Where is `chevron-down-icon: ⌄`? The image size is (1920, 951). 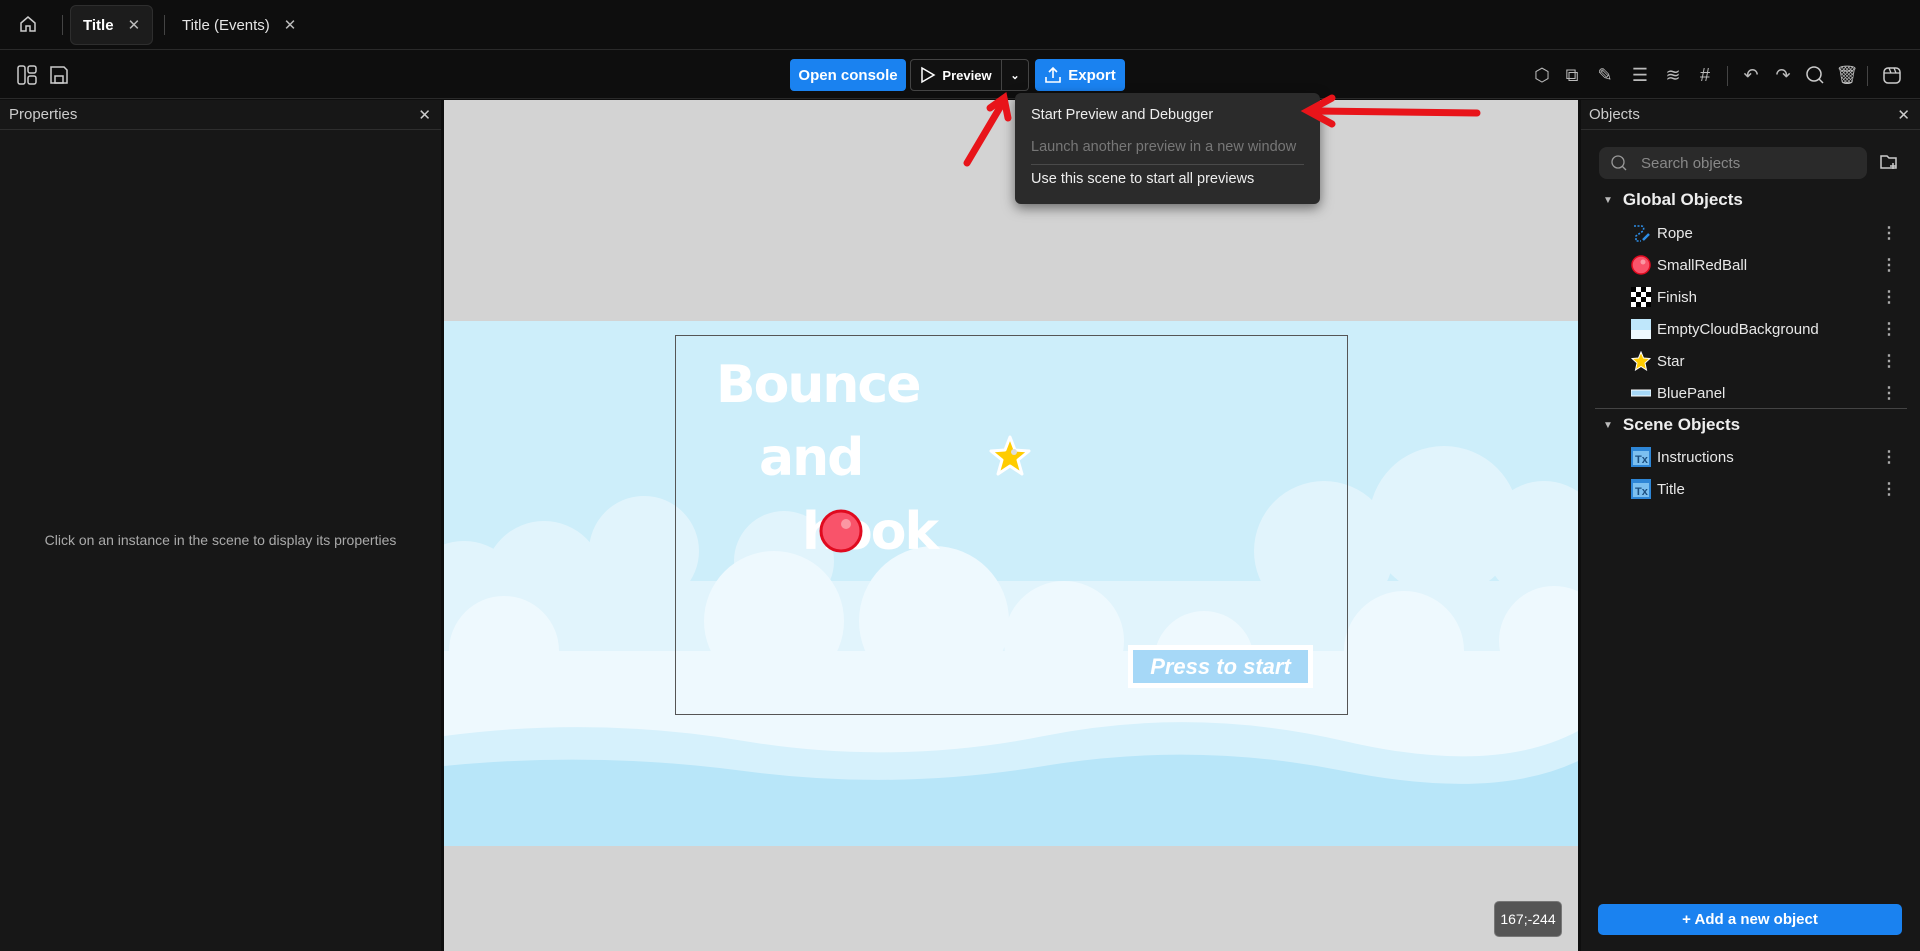 chevron-down-icon: ⌄ is located at coordinates (1015, 75).